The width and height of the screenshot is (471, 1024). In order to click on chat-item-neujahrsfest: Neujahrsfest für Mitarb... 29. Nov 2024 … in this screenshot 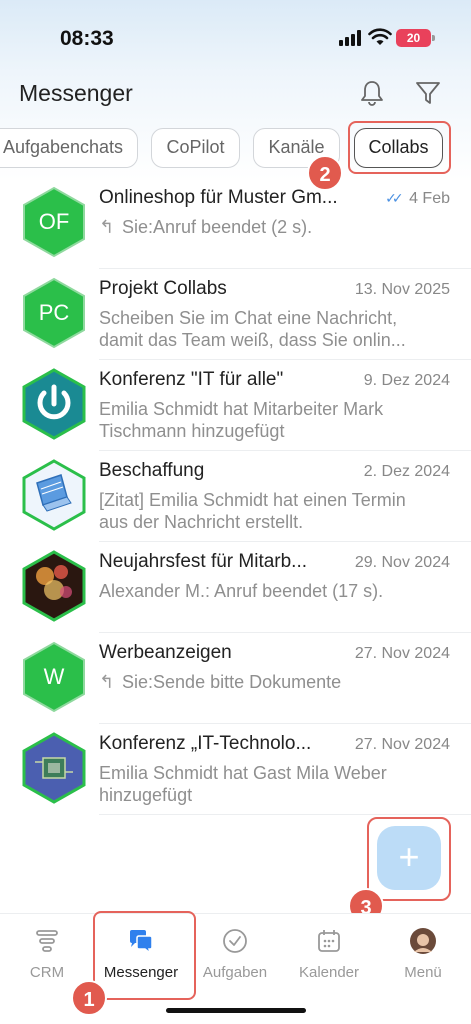, I will do `click(235, 587)`.